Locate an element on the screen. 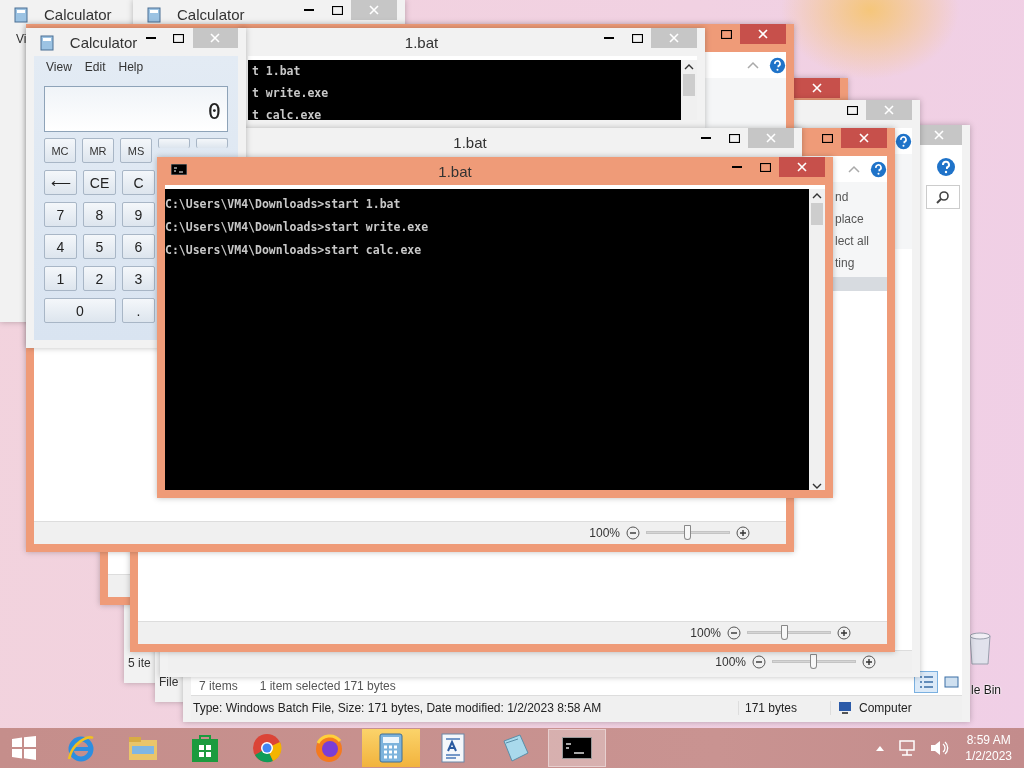  recycle-bin-icon is located at coordinates (980, 648).